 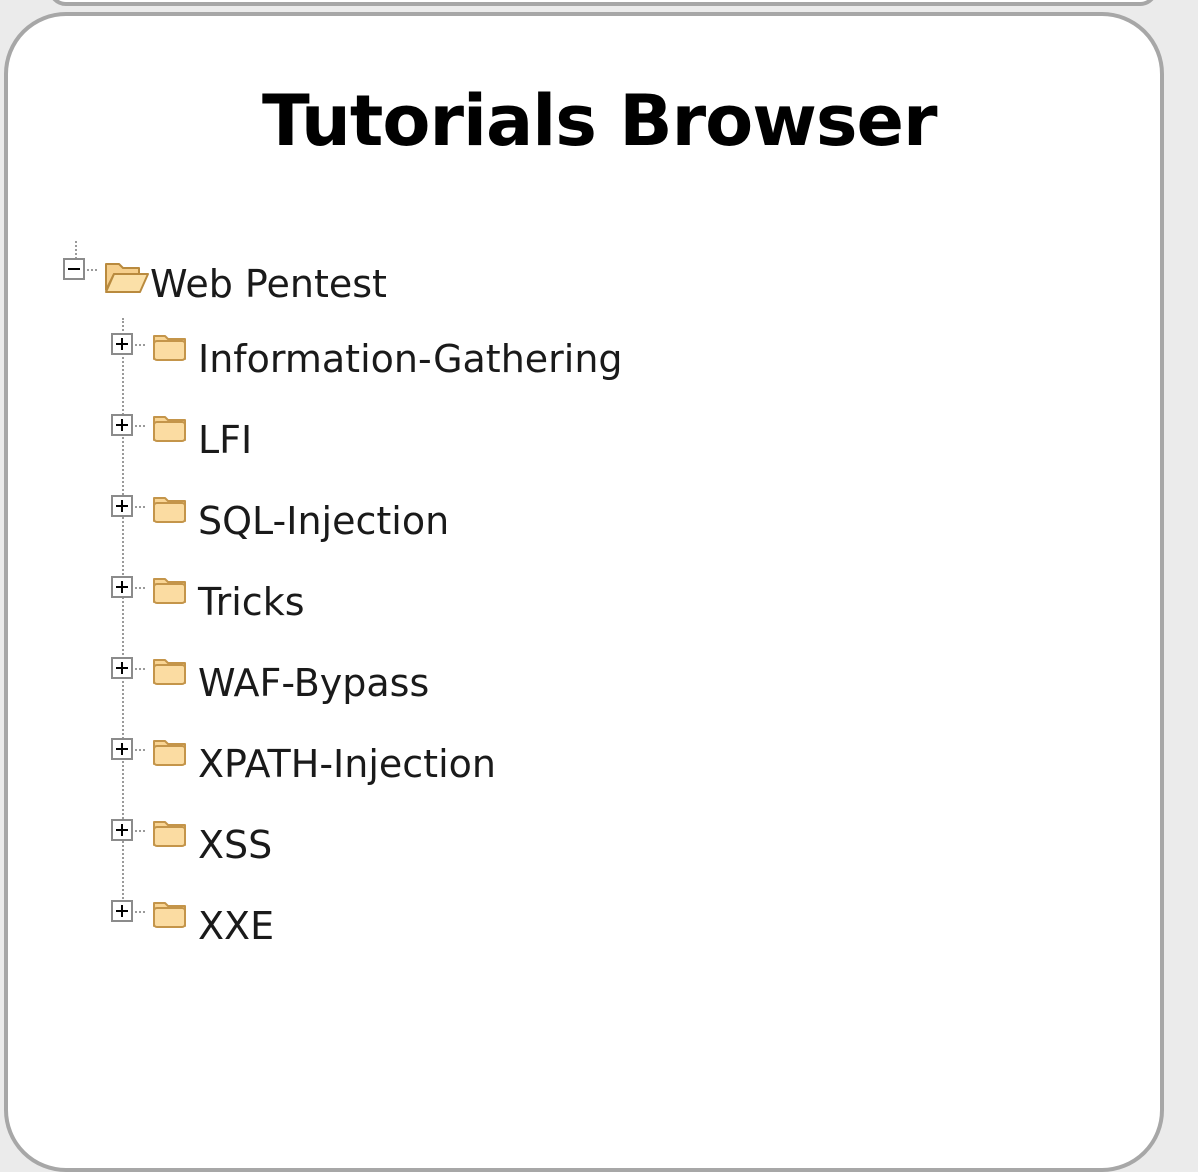 What do you see at coordinates (323, 521) in the screenshot?
I see `tree-item-label: SQL-Injection` at bounding box center [323, 521].